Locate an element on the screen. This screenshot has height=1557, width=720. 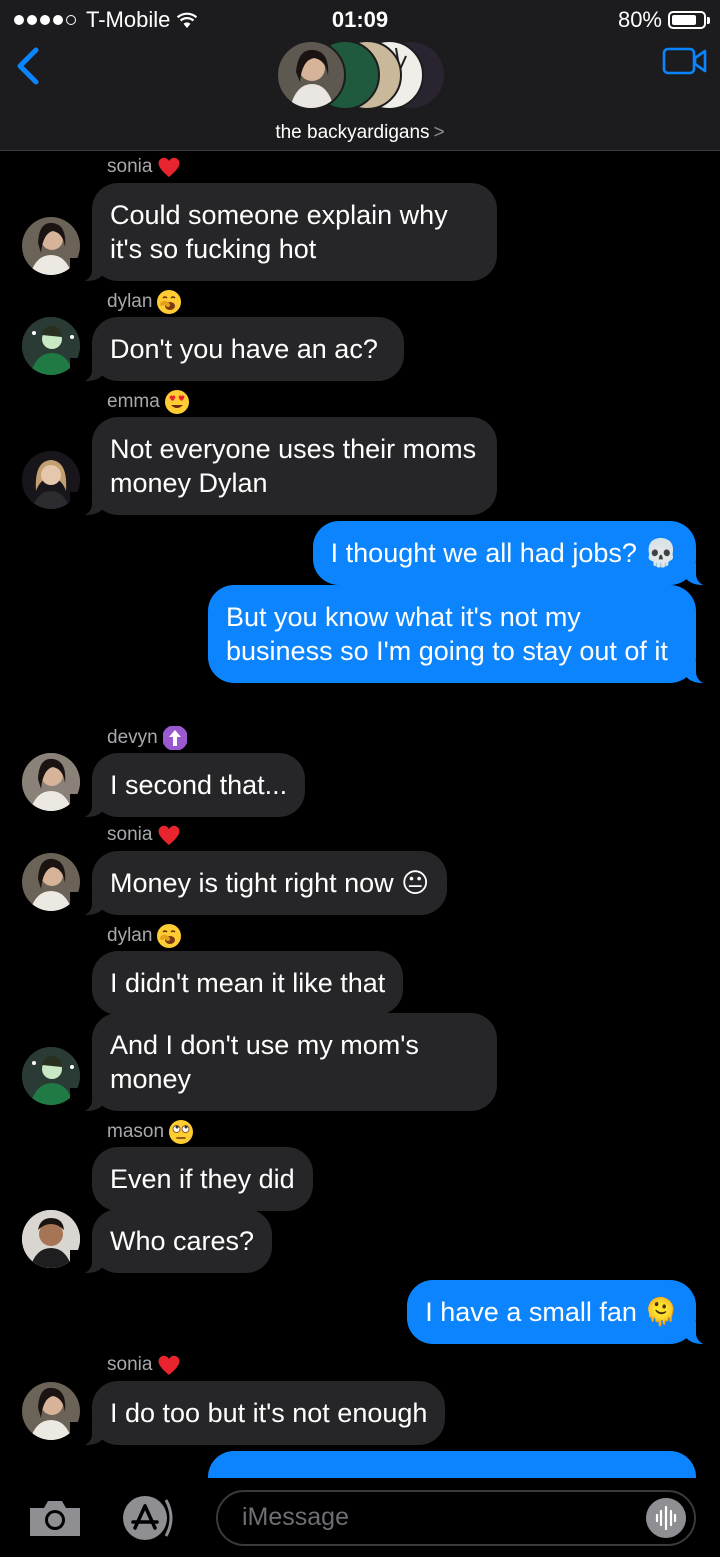
message-bubble: Don't you have an ac? is located at coordinates (237, 349).